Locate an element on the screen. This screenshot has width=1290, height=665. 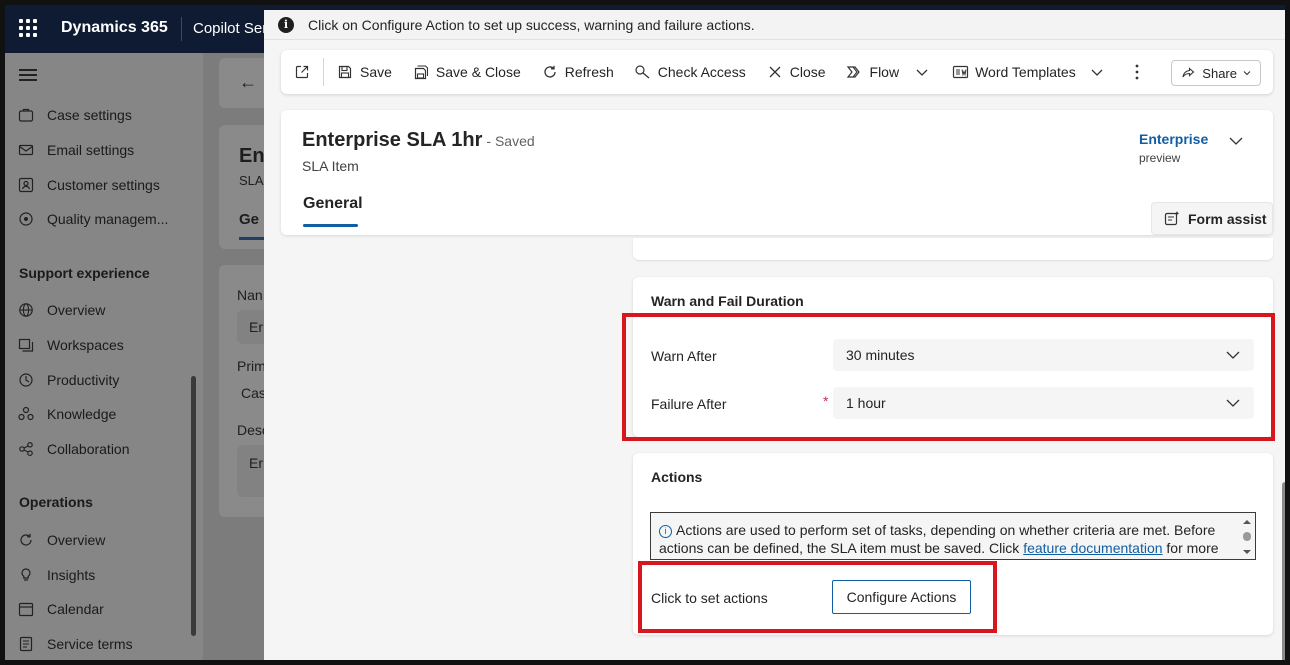
actions-info-suffix: for more is located at coordinates (1190, 548).